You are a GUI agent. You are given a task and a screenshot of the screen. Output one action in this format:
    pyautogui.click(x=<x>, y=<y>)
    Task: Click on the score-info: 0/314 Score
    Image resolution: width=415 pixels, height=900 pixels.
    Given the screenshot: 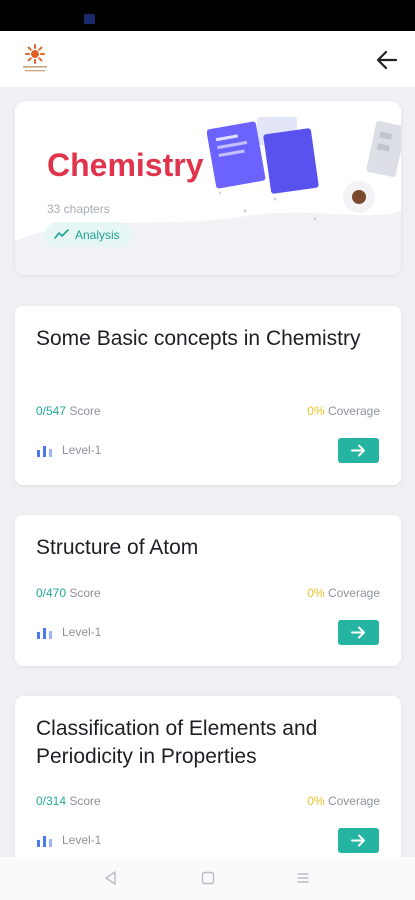 What is the action you would take?
    pyautogui.click(x=68, y=801)
    